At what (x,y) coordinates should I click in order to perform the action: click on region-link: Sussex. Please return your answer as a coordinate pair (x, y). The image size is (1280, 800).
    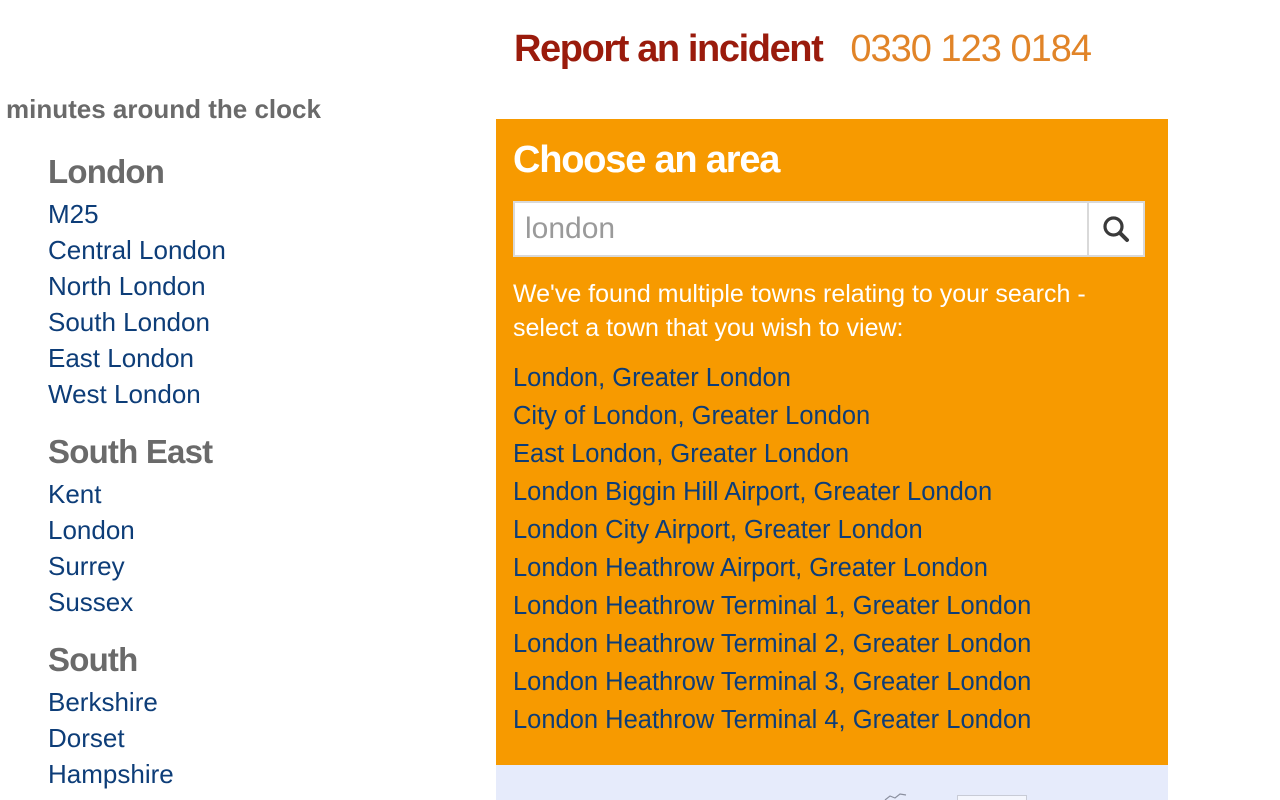
    Looking at the image, I should click on (258, 602).